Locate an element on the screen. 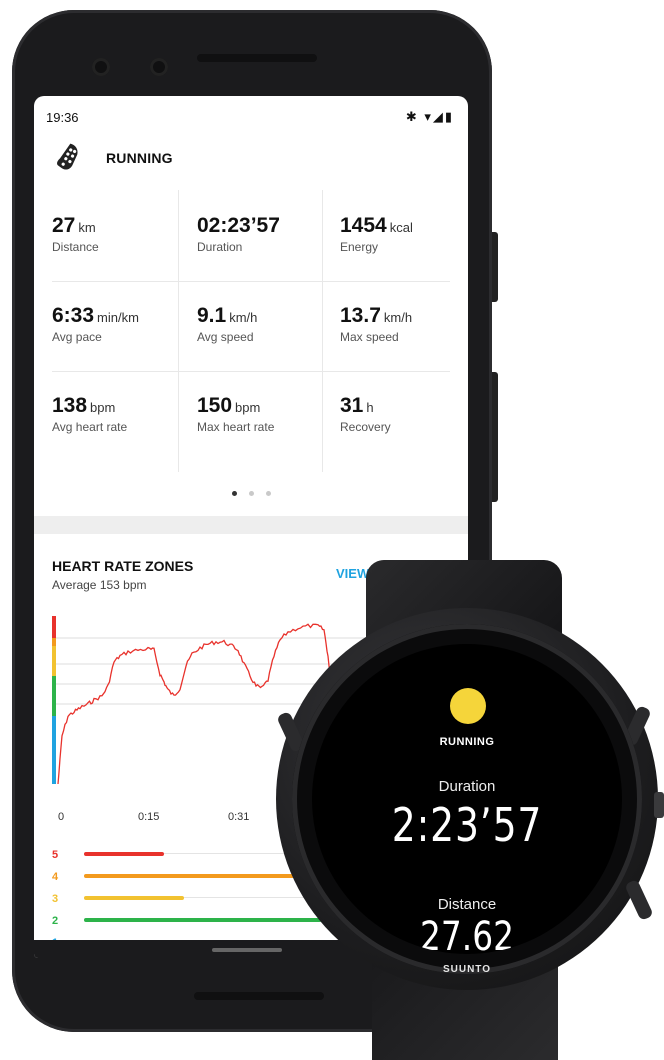 The width and height of the screenshot is (664, 1060). watch-sport-label: RUNNING is located at coordinates (467, 742).